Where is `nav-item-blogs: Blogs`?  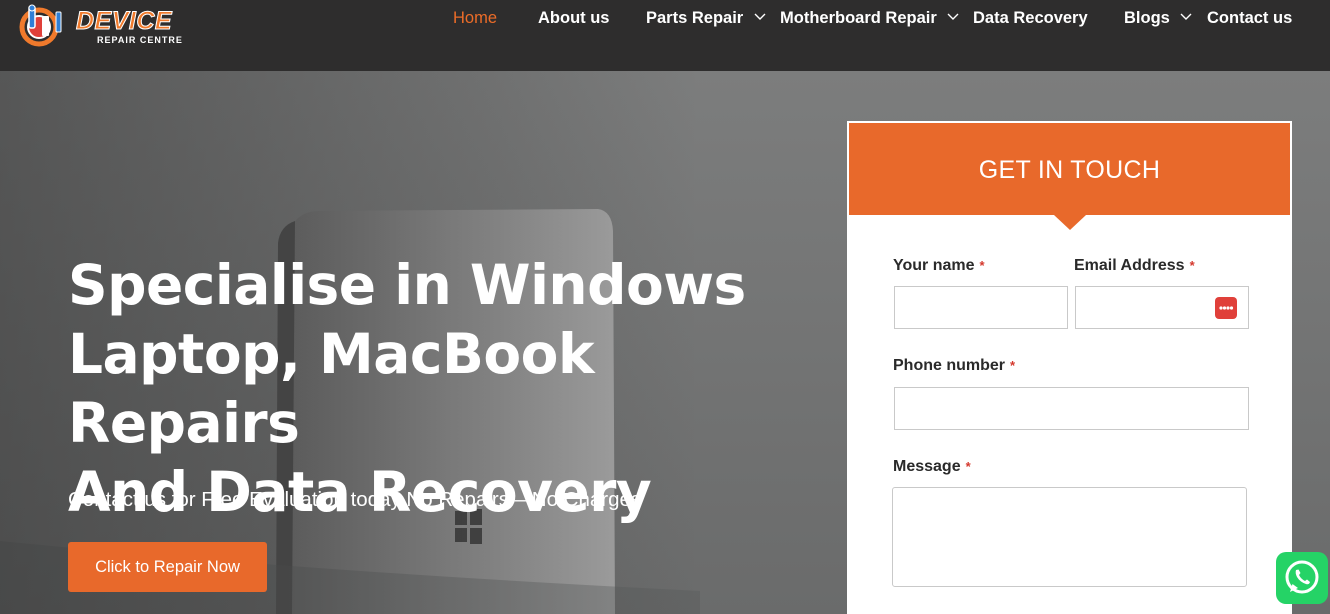
nav-item-blogs: Blogs is located at coordinates (1158, 18).